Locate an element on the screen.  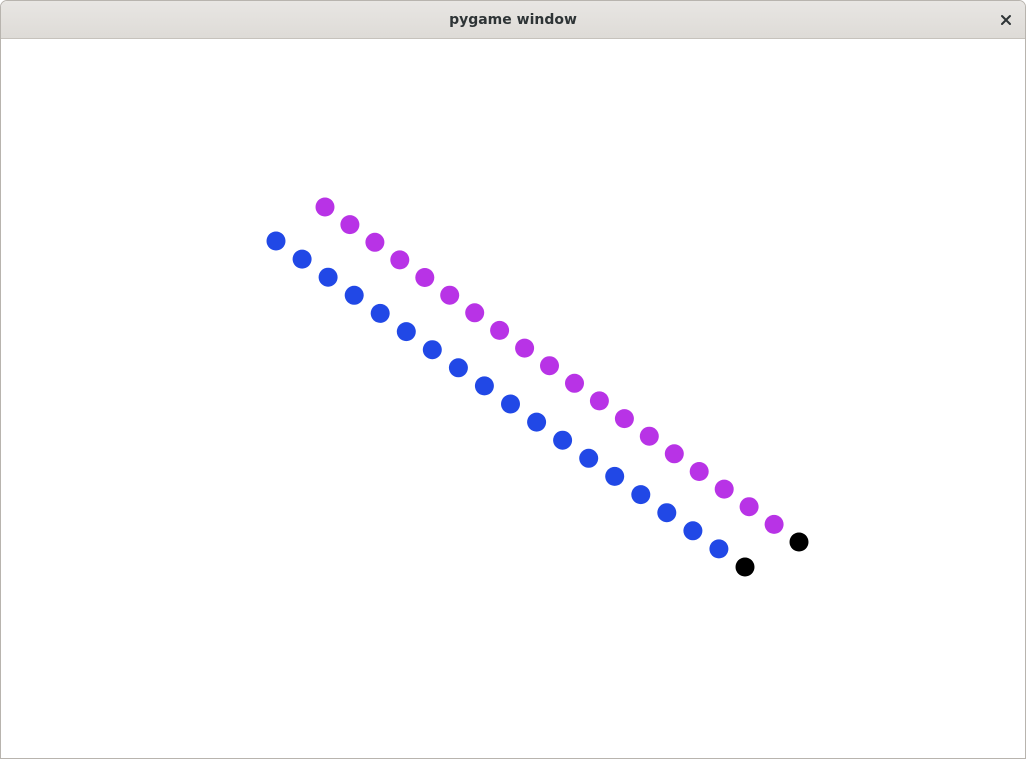
close-button is located at coordinates (1006, 20).